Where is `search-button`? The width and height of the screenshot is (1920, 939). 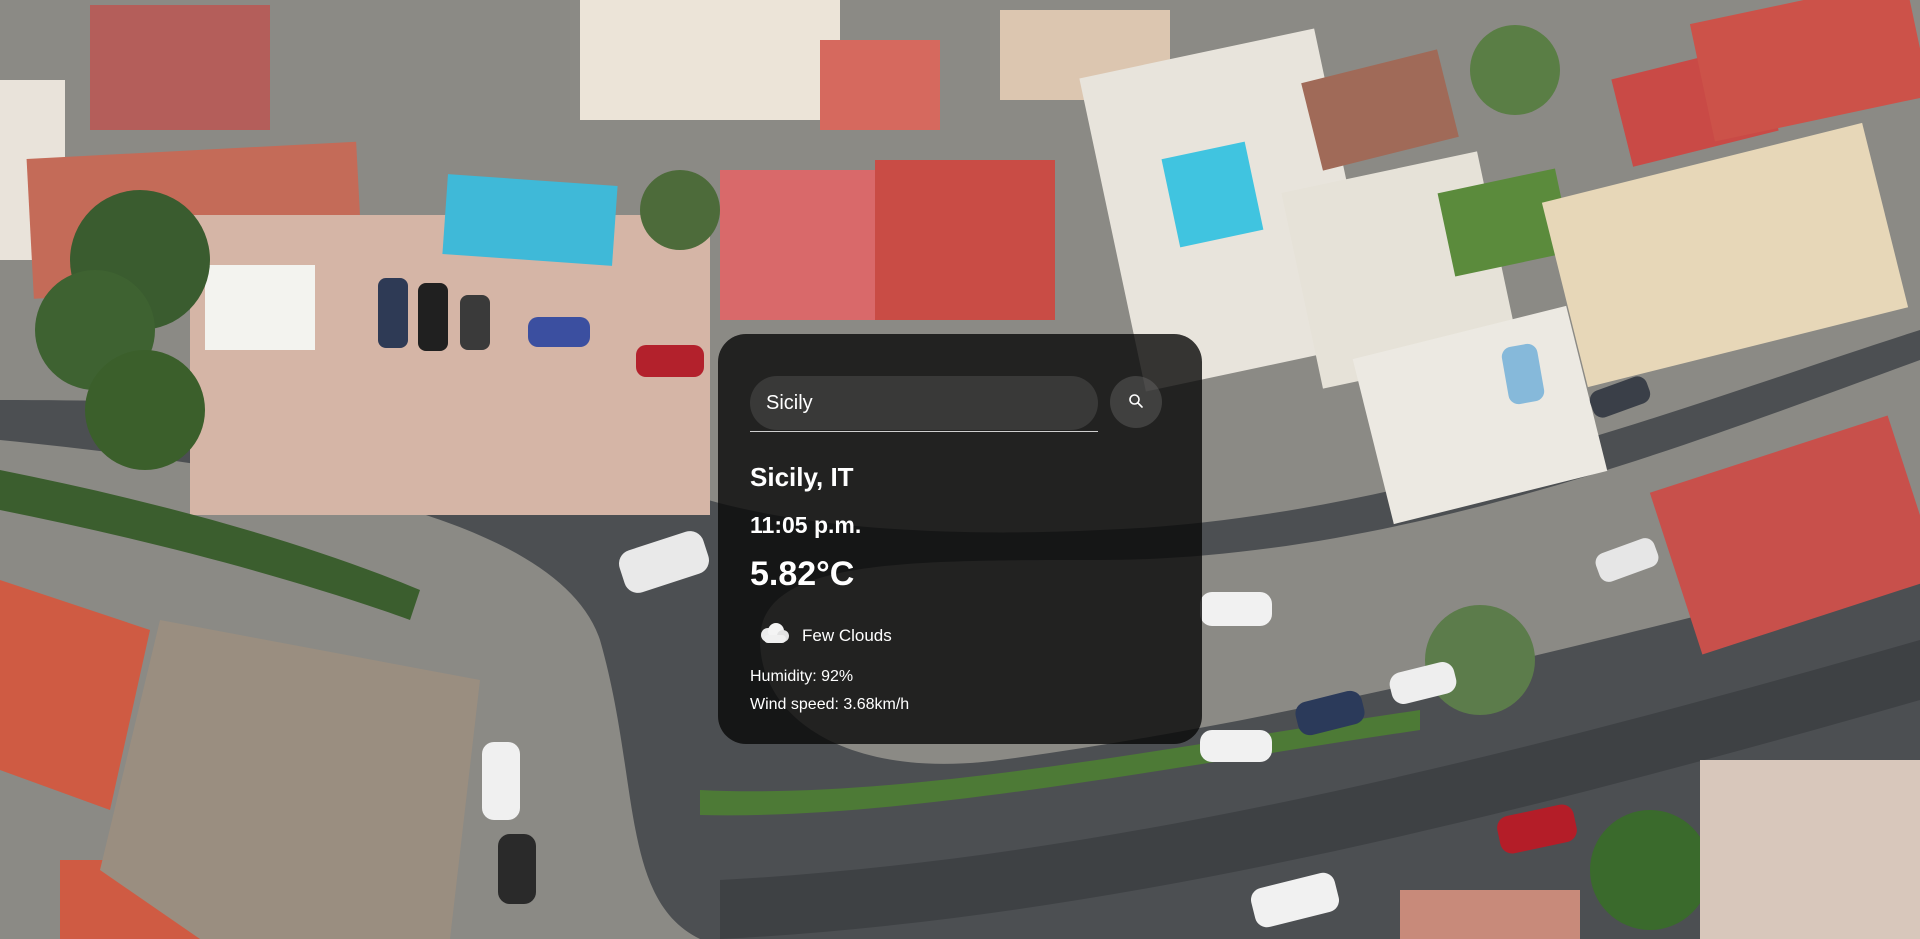
search-button is located at coordinates (1136, 402).